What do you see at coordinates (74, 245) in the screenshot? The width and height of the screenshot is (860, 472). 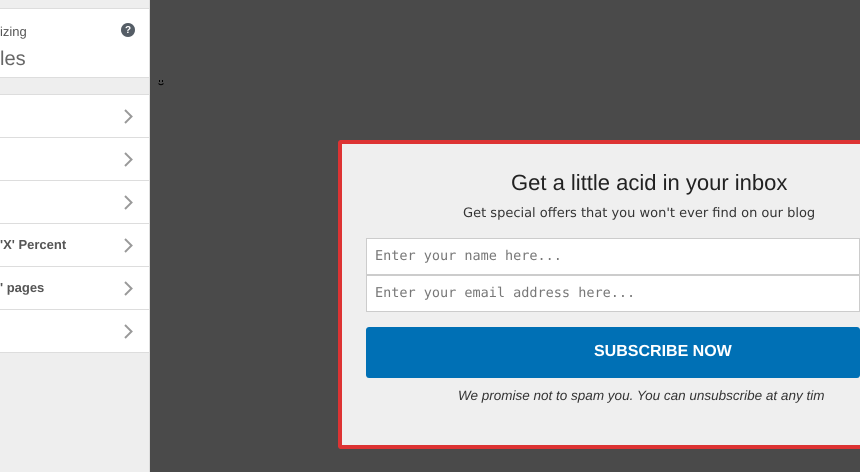 I see `menu-item: 'X' Percent` at bounding box center [74, 245].